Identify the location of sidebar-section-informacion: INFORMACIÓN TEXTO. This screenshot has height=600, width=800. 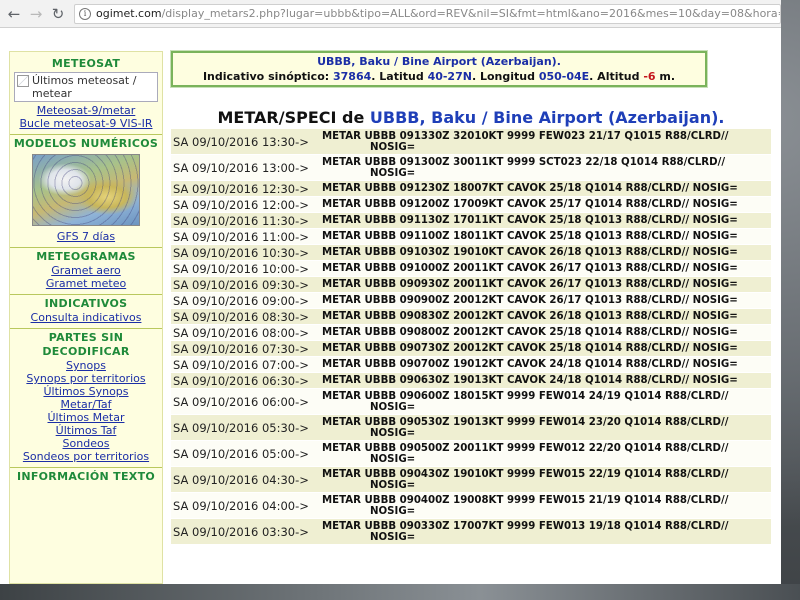
(86, 477).